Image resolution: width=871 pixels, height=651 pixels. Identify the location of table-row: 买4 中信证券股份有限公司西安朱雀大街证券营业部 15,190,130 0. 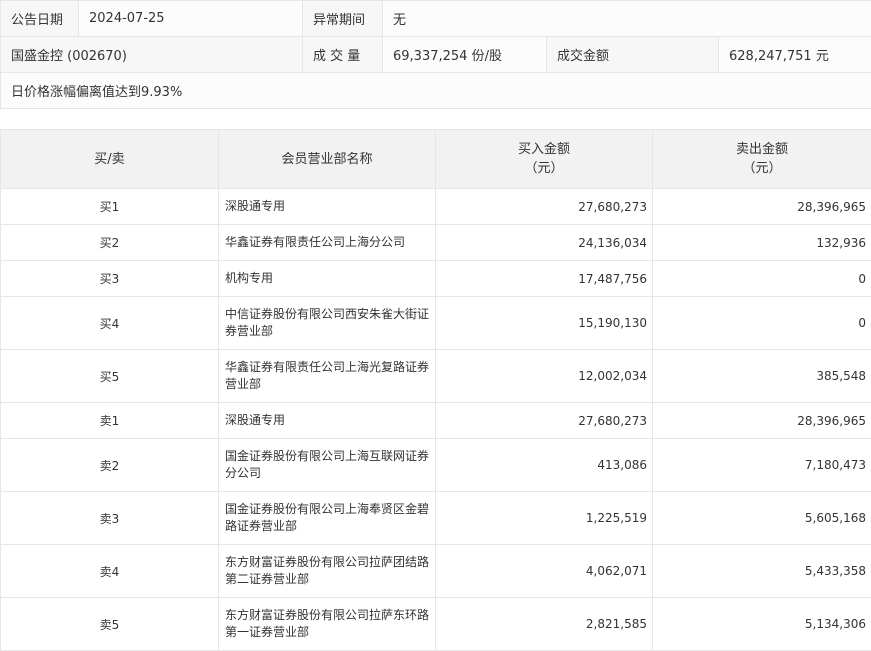
(436, 323).